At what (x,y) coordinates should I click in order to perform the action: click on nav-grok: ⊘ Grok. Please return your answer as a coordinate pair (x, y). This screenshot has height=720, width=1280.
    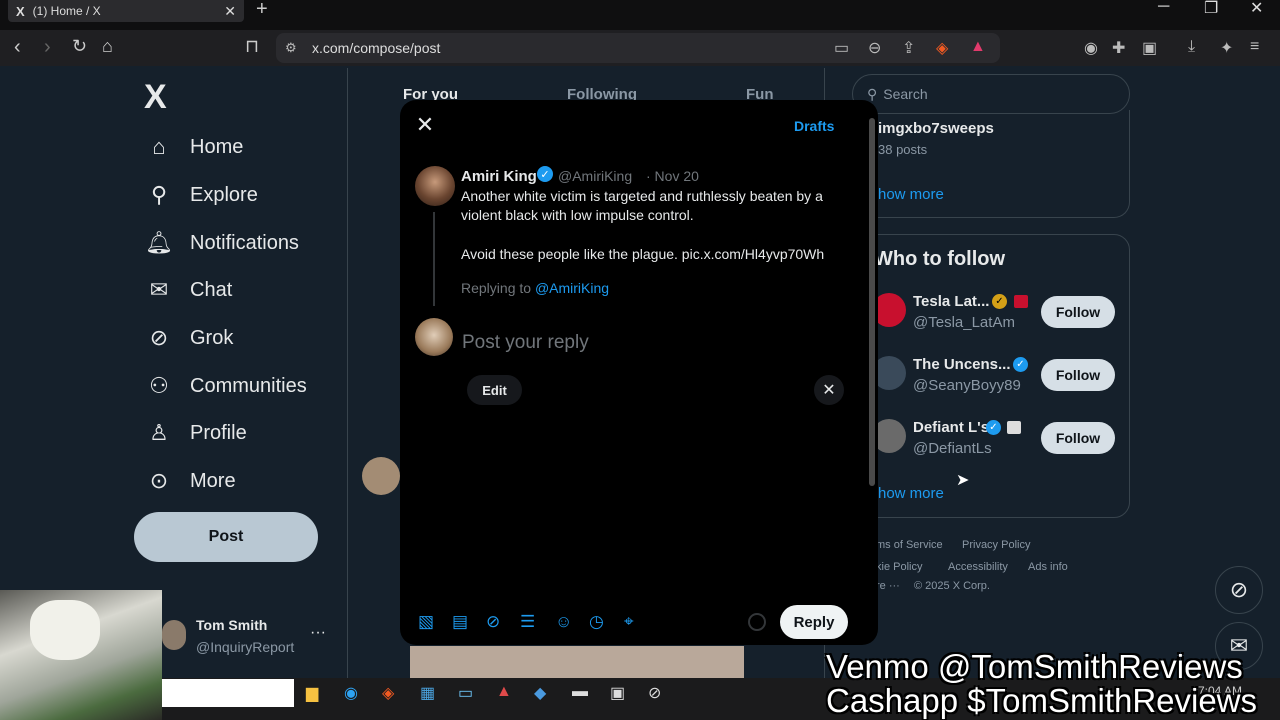
    Looking at the image, I should click on (189, 338).